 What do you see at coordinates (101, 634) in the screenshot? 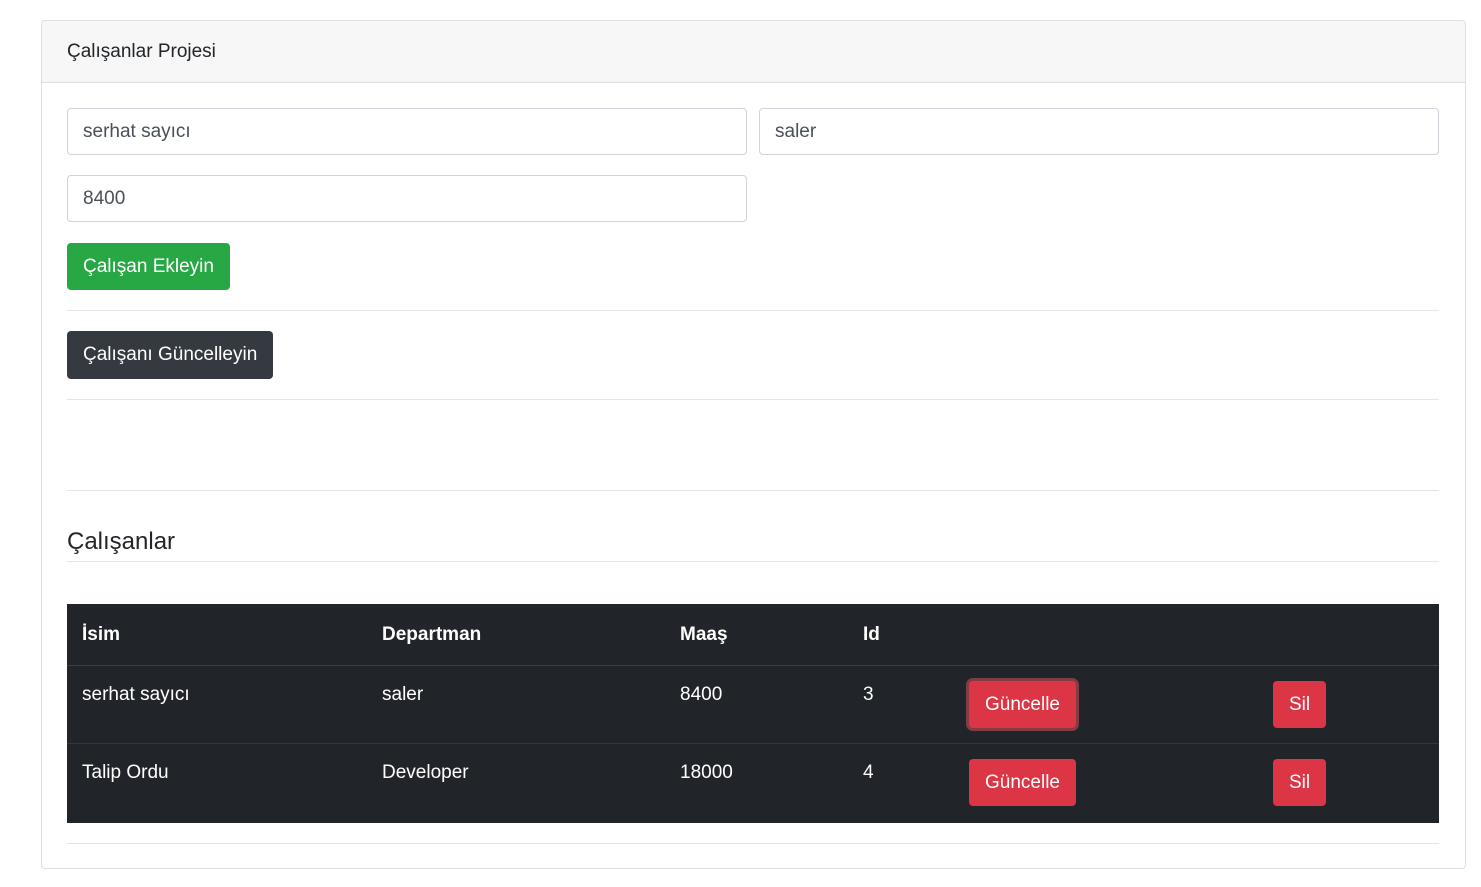
I see `column-header-name: İsim` at bounding box center [101, 634].